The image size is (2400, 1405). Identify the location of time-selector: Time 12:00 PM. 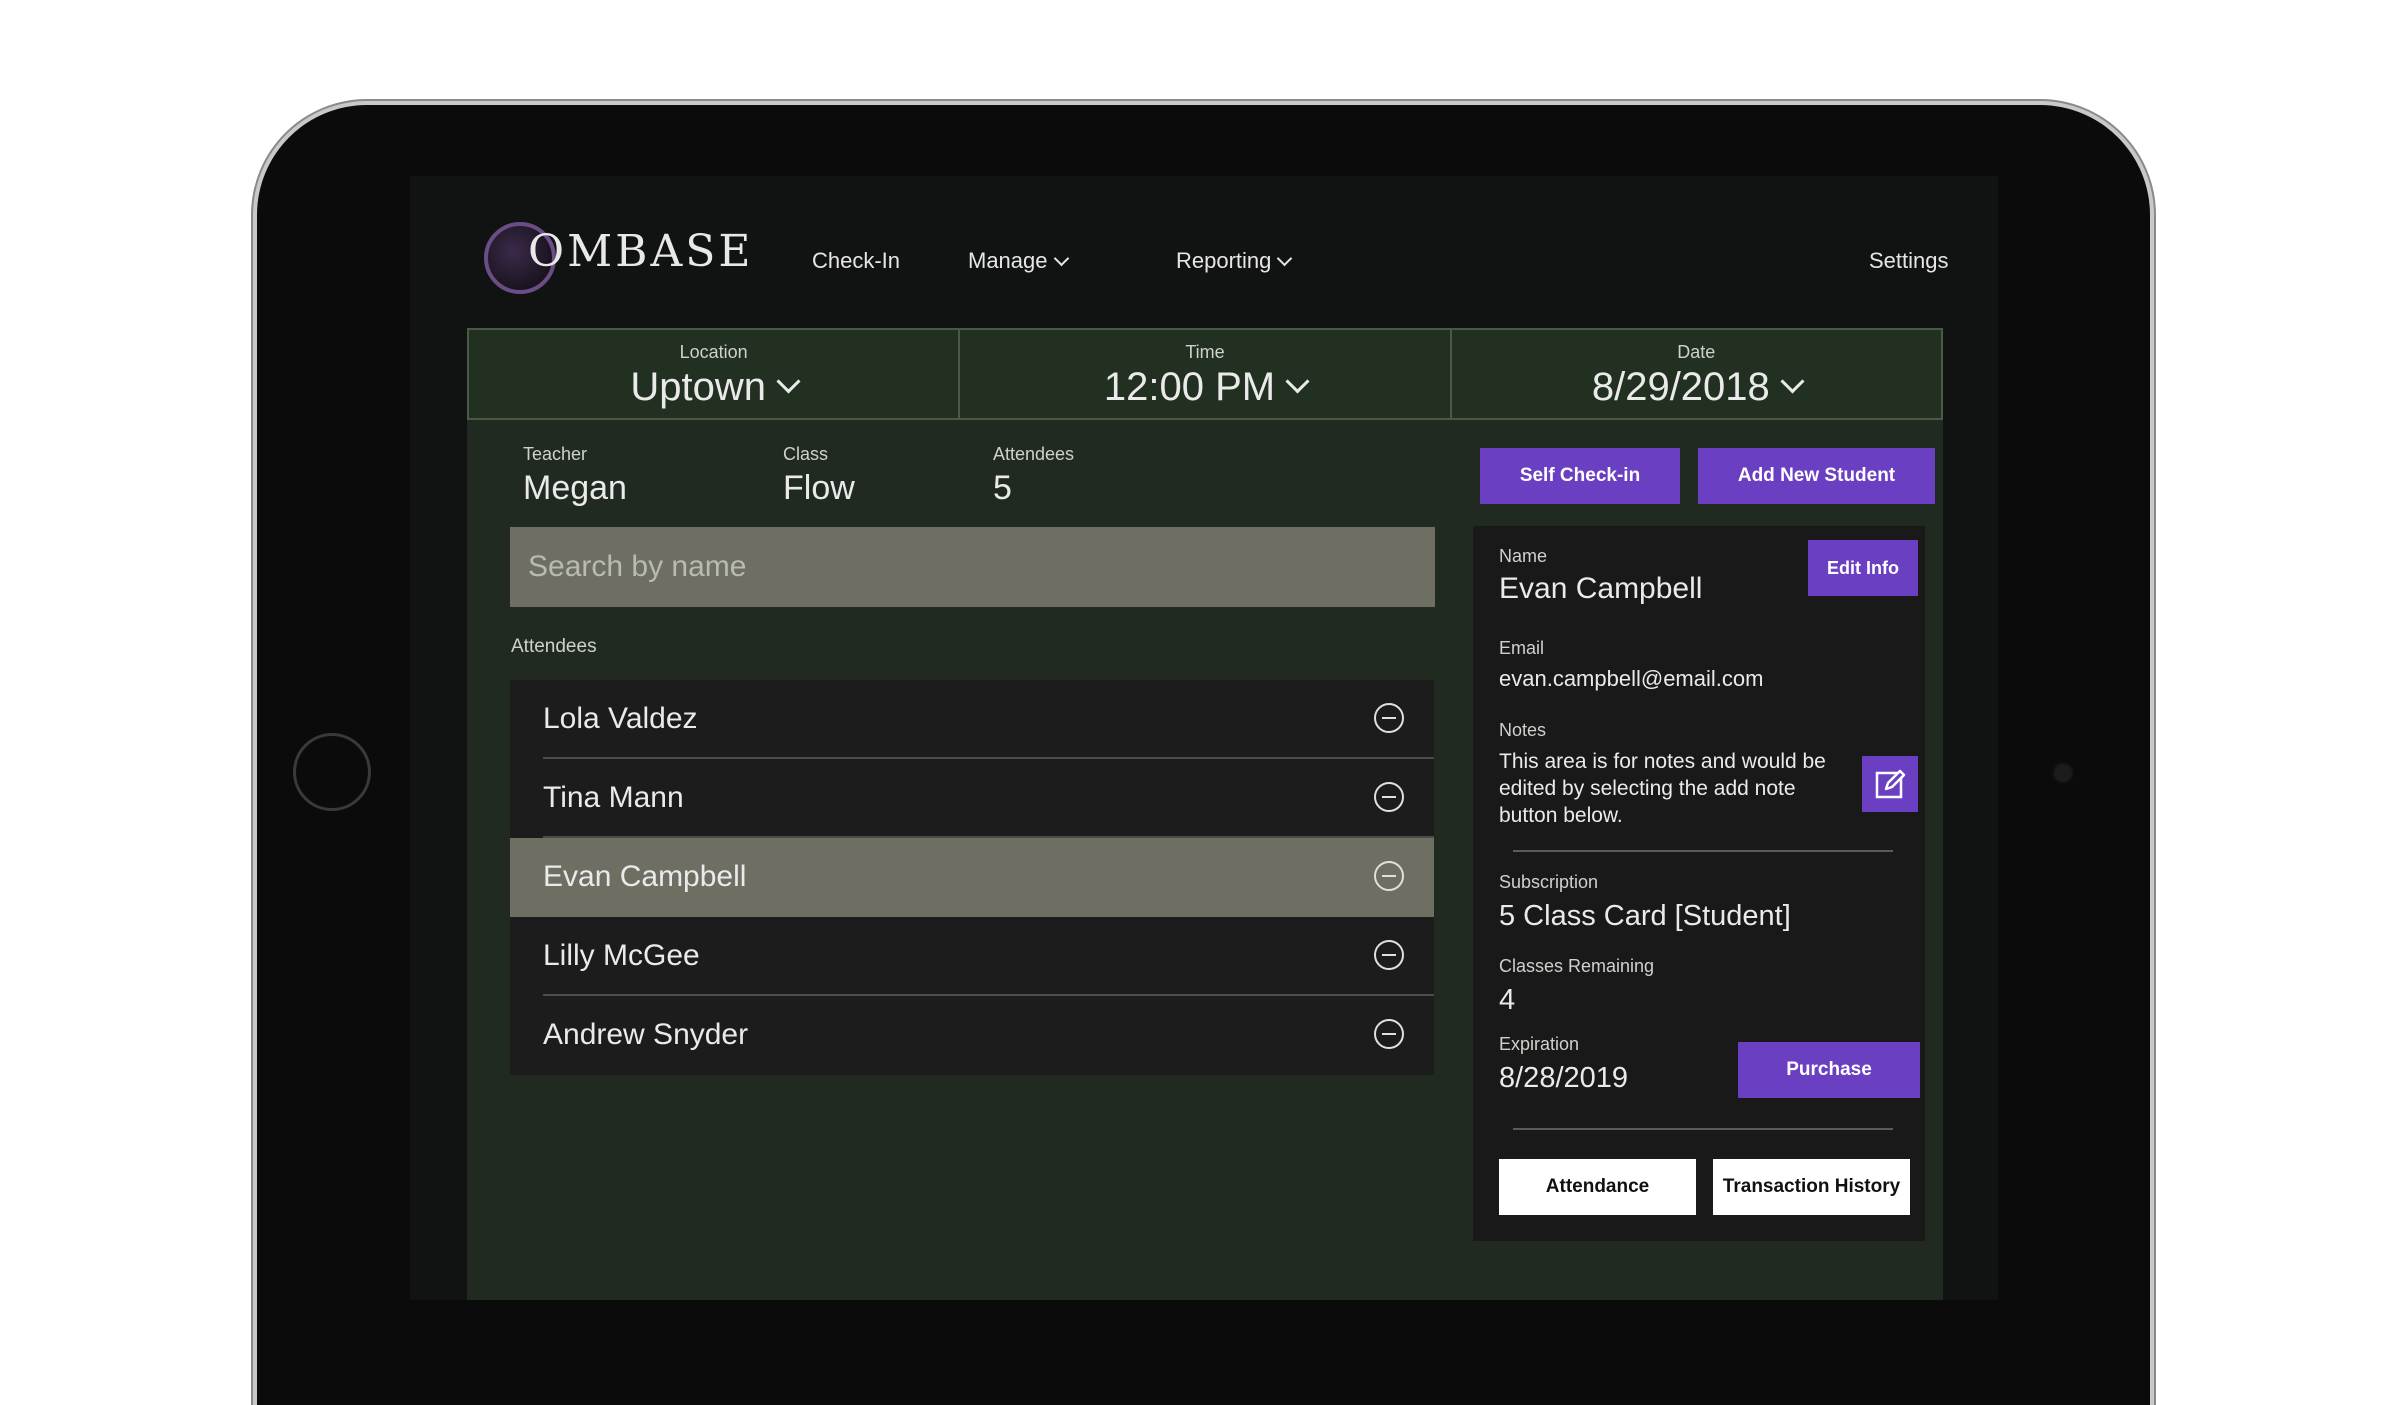
(1206, 374).